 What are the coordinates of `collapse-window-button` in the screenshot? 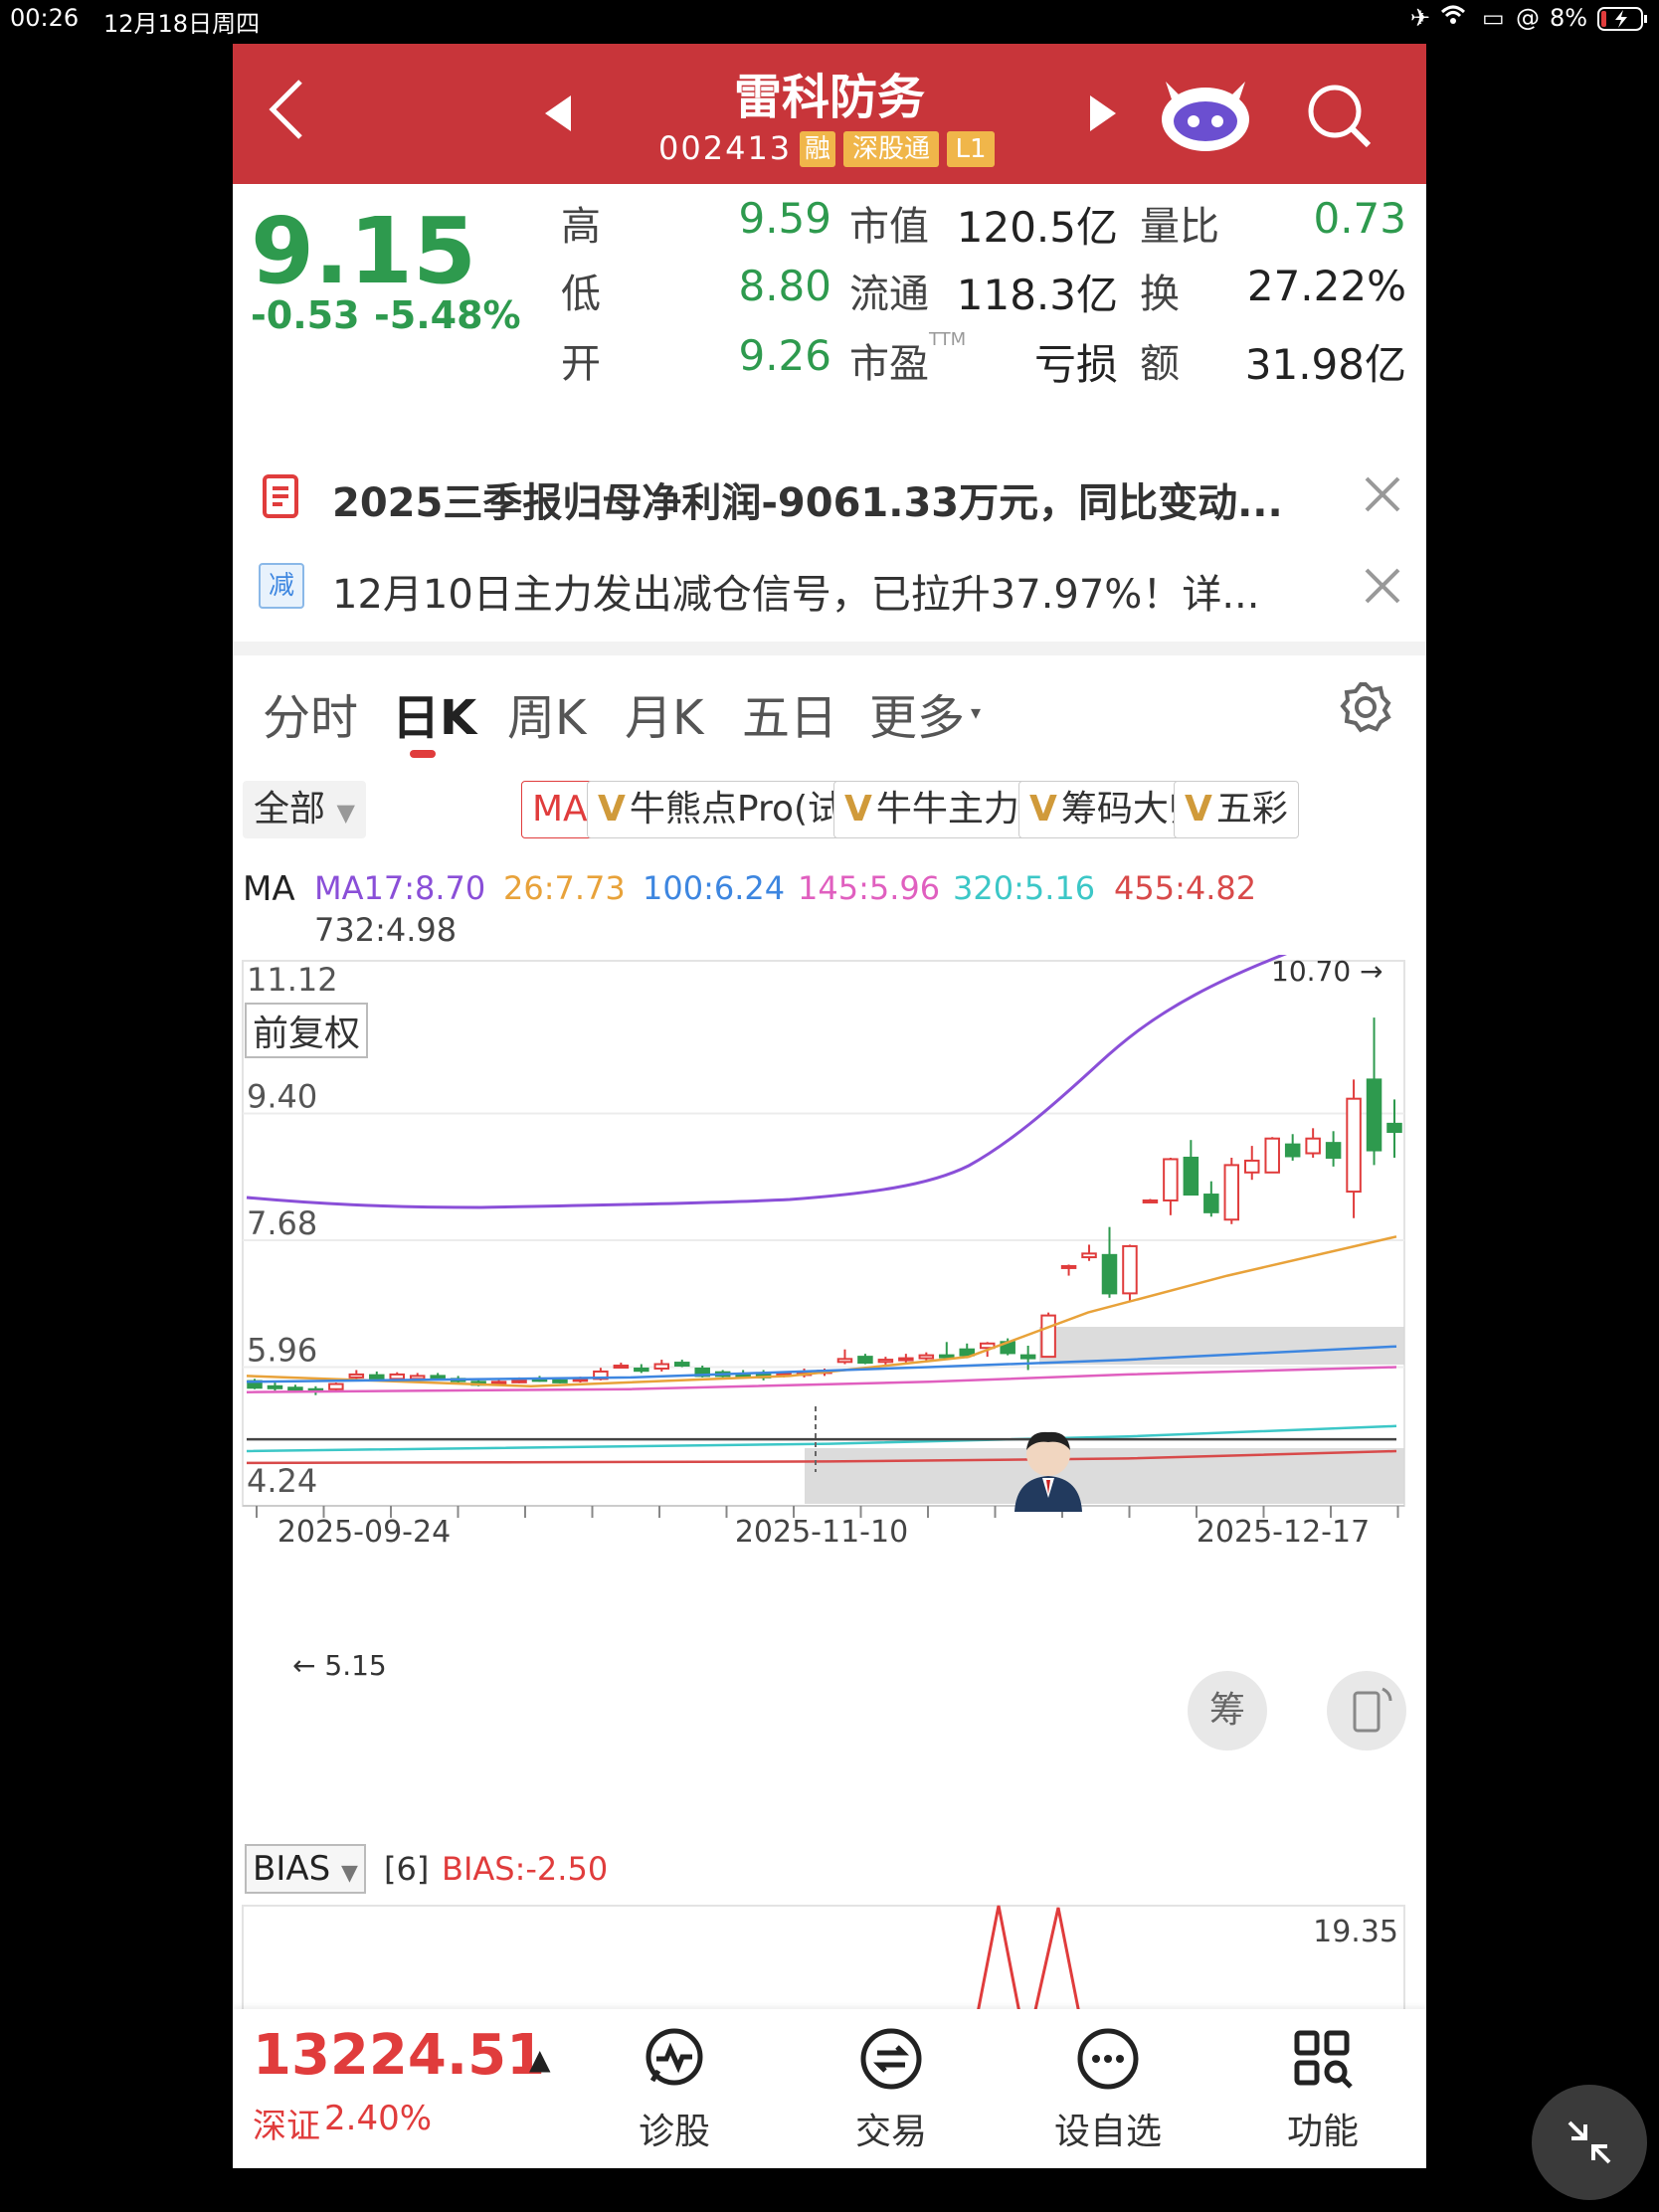 It's located at (1589, 2142).